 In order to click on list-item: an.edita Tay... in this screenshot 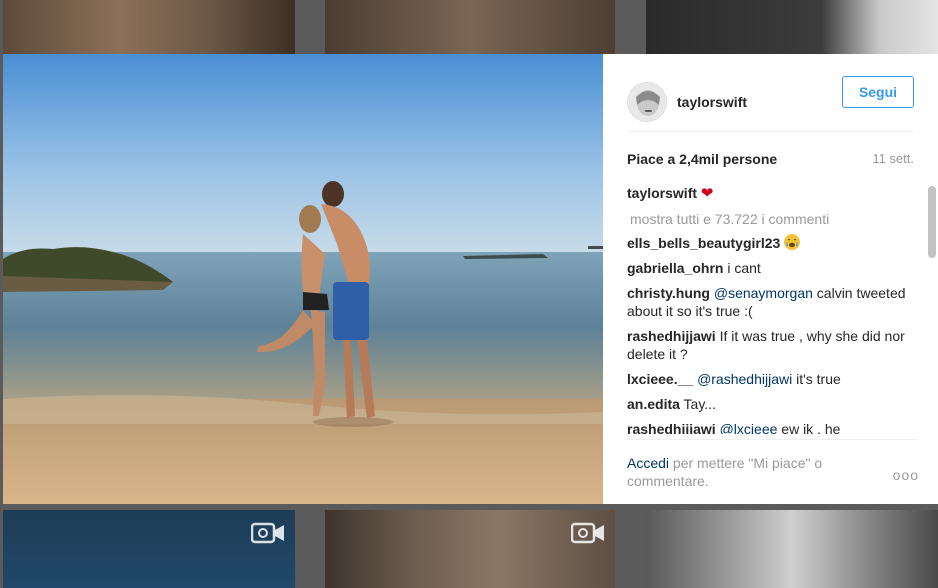, I will do `click(772, 404)`.